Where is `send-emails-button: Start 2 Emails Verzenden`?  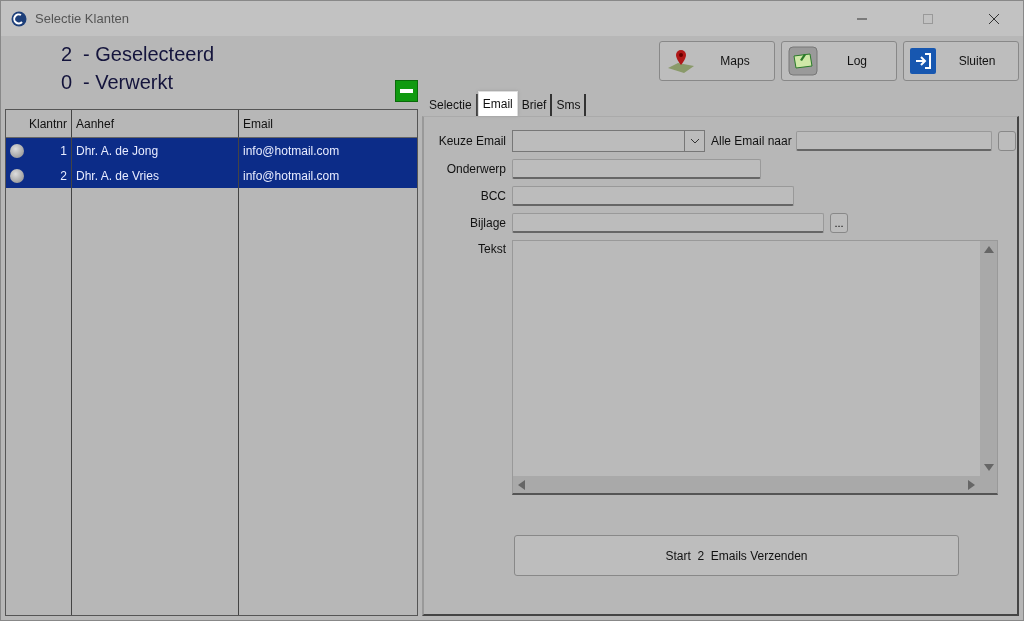 send-emails-button: Start 2 Emails Verzenden is located at coordinates (736, 555).